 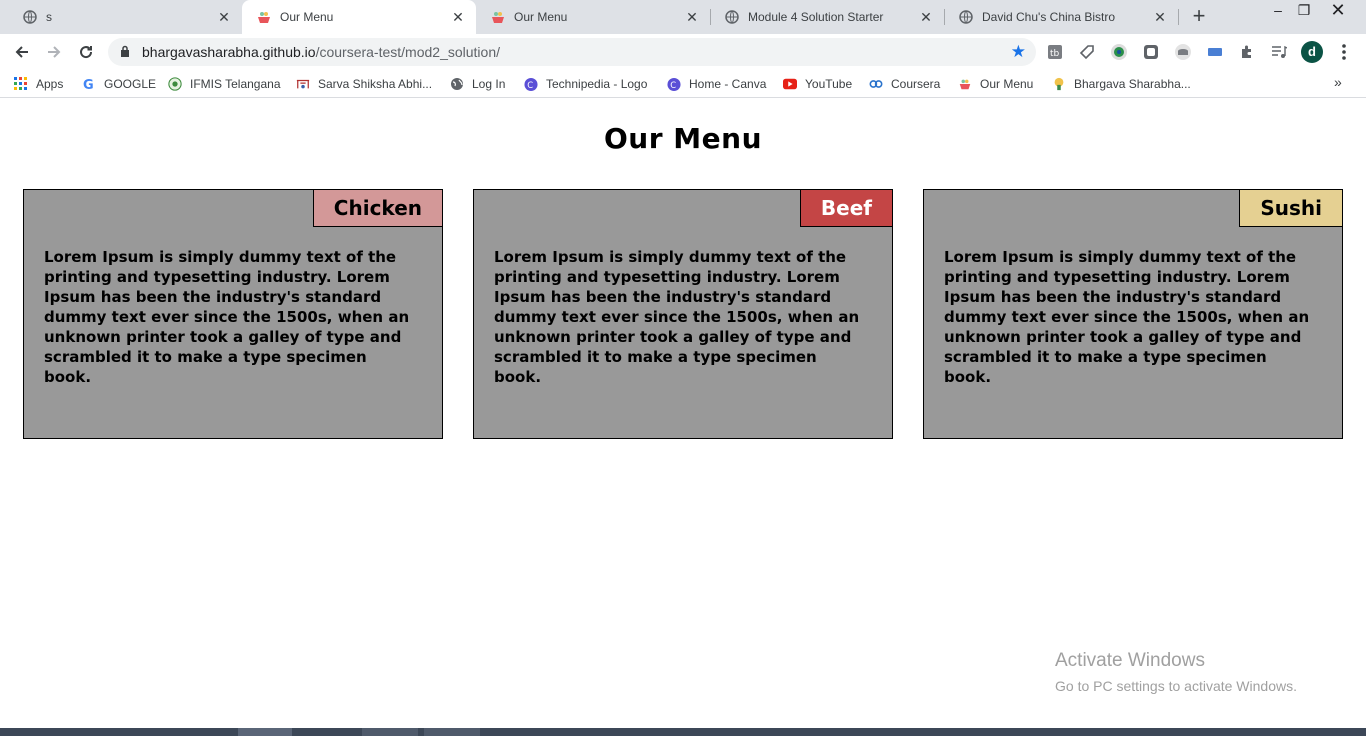 What do you see at coordinates (816, 17) in the screenshot?
I see `tab-title: Module 4 Solution Starter` at bounding box center [816, 17].